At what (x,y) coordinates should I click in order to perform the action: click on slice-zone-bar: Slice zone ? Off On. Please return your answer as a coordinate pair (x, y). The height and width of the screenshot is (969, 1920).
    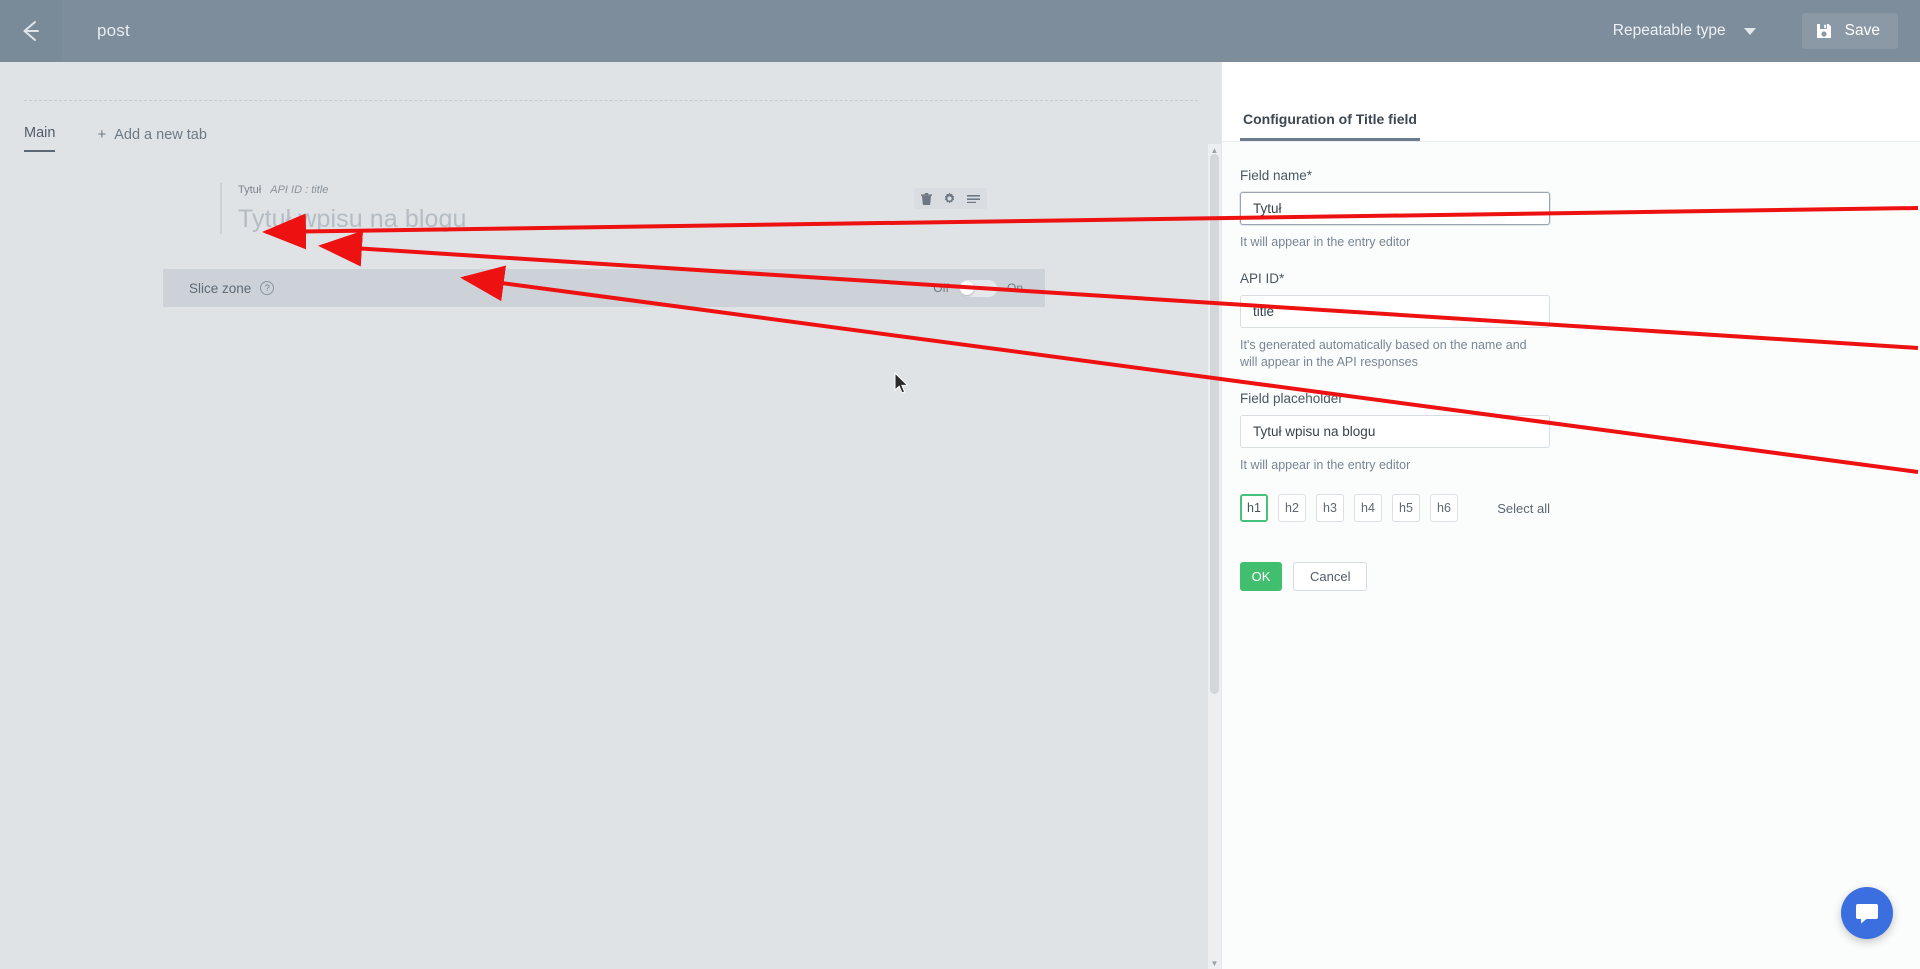
    Looking at the image, I should click on (604, 288).